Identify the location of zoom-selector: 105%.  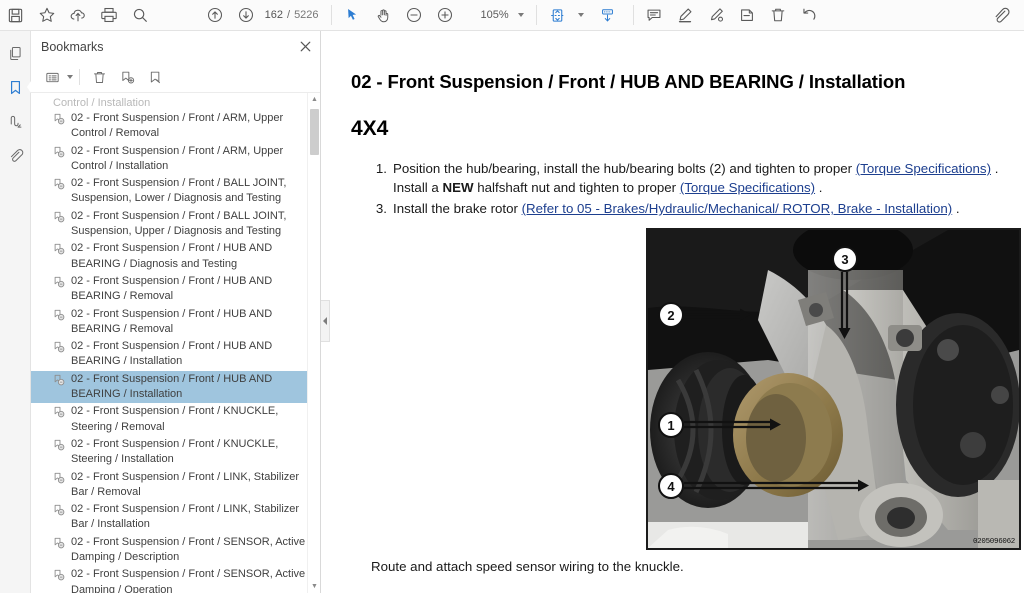
(499, 15).